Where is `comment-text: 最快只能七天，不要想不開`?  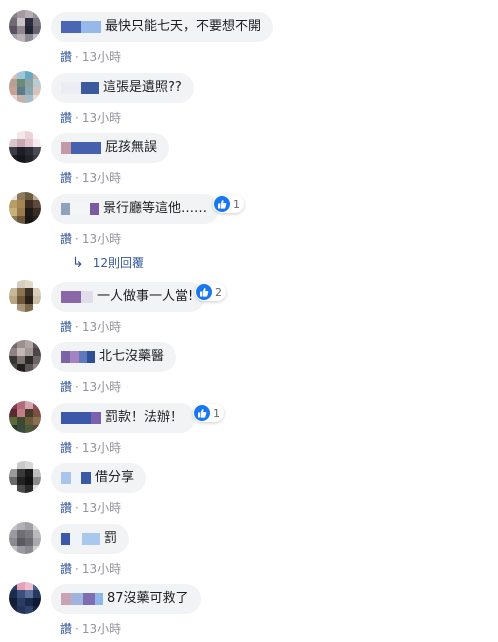
comment-text: 最快只能七天，不要想不開 is located at coordinates (183, 26).